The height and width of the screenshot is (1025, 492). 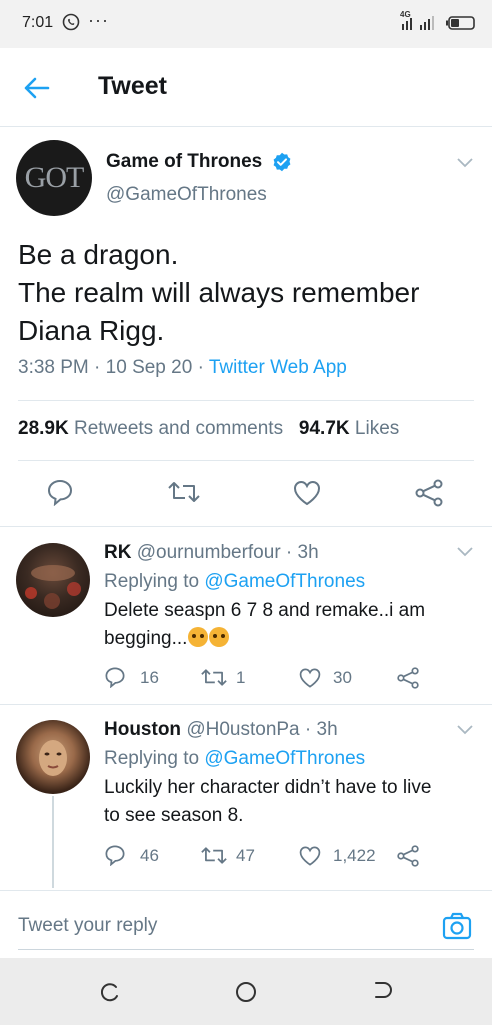 What do you see at coordinates (36, 88) in the screenshot?
I see `back-arrow-icon` at bounding box center [36, 88].